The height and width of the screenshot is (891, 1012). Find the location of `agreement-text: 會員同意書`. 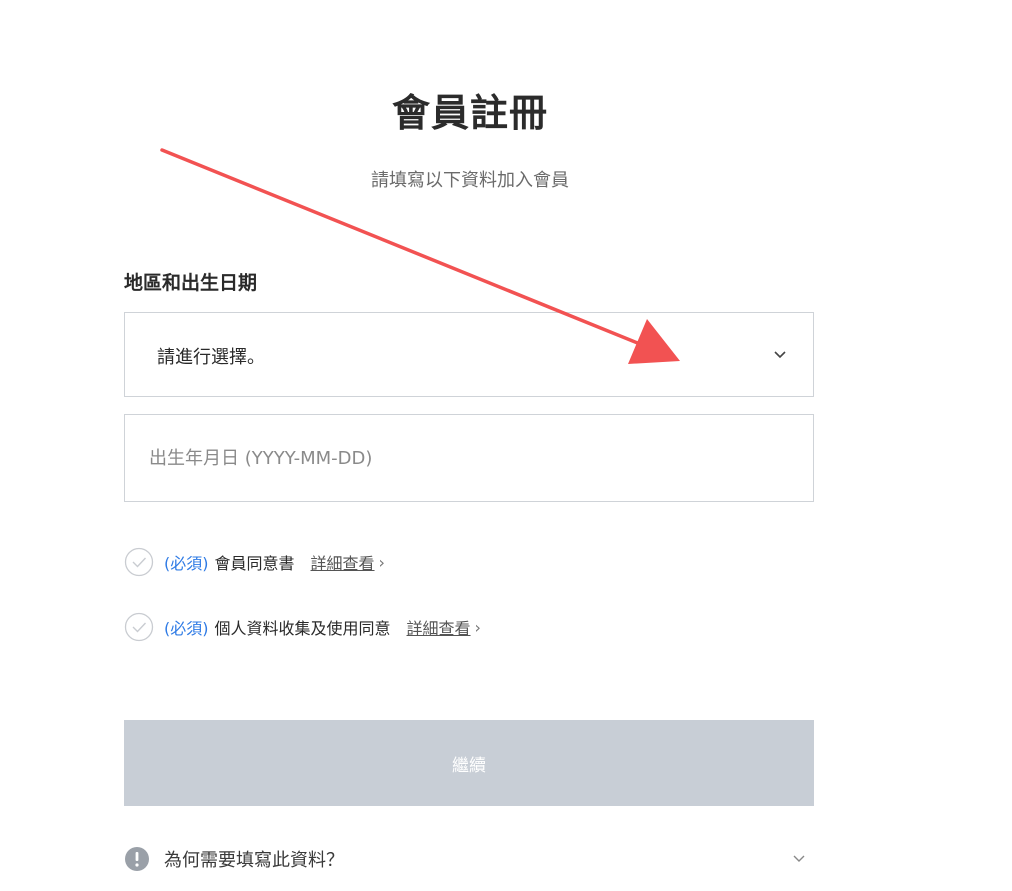

agreement-text: 會員同意書 is located at coordinates (254, 563).